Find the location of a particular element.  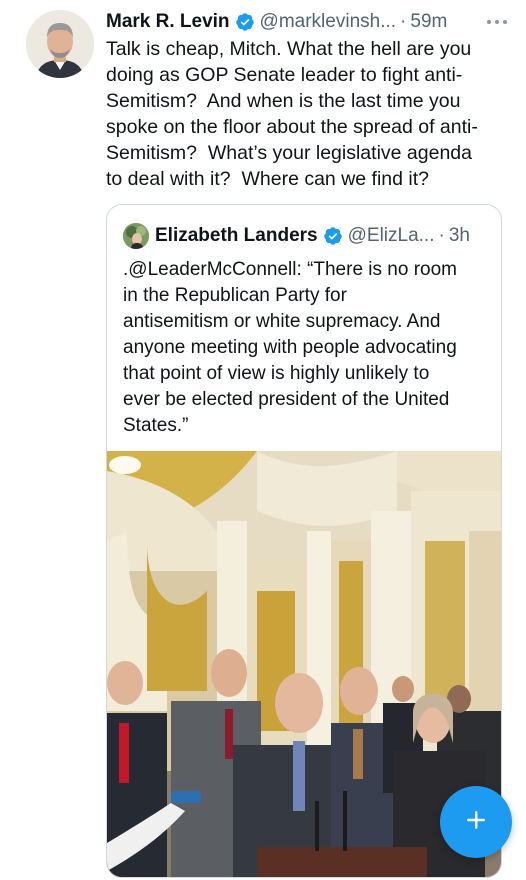

plus-icon is located at coordinates (476, 822).